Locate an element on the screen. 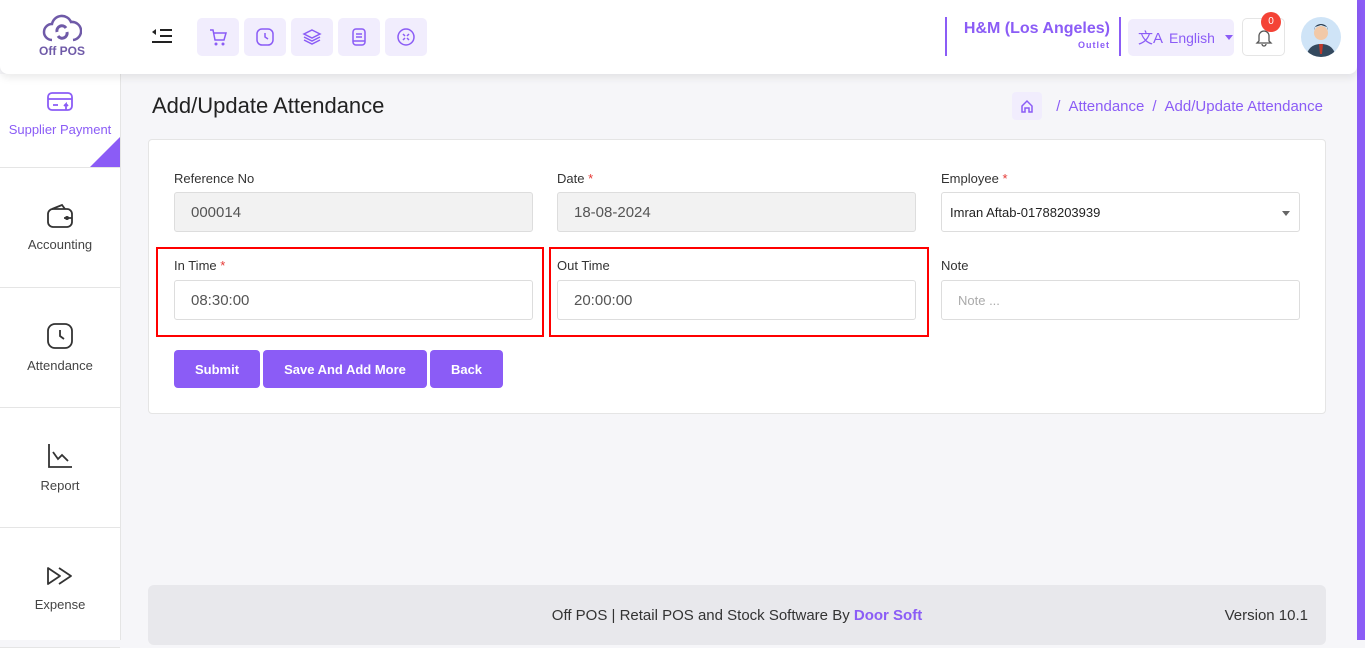 Image resolution: width=1365 pixels, height=648 pixels. receipt-button is located at coordinates (359, 37).